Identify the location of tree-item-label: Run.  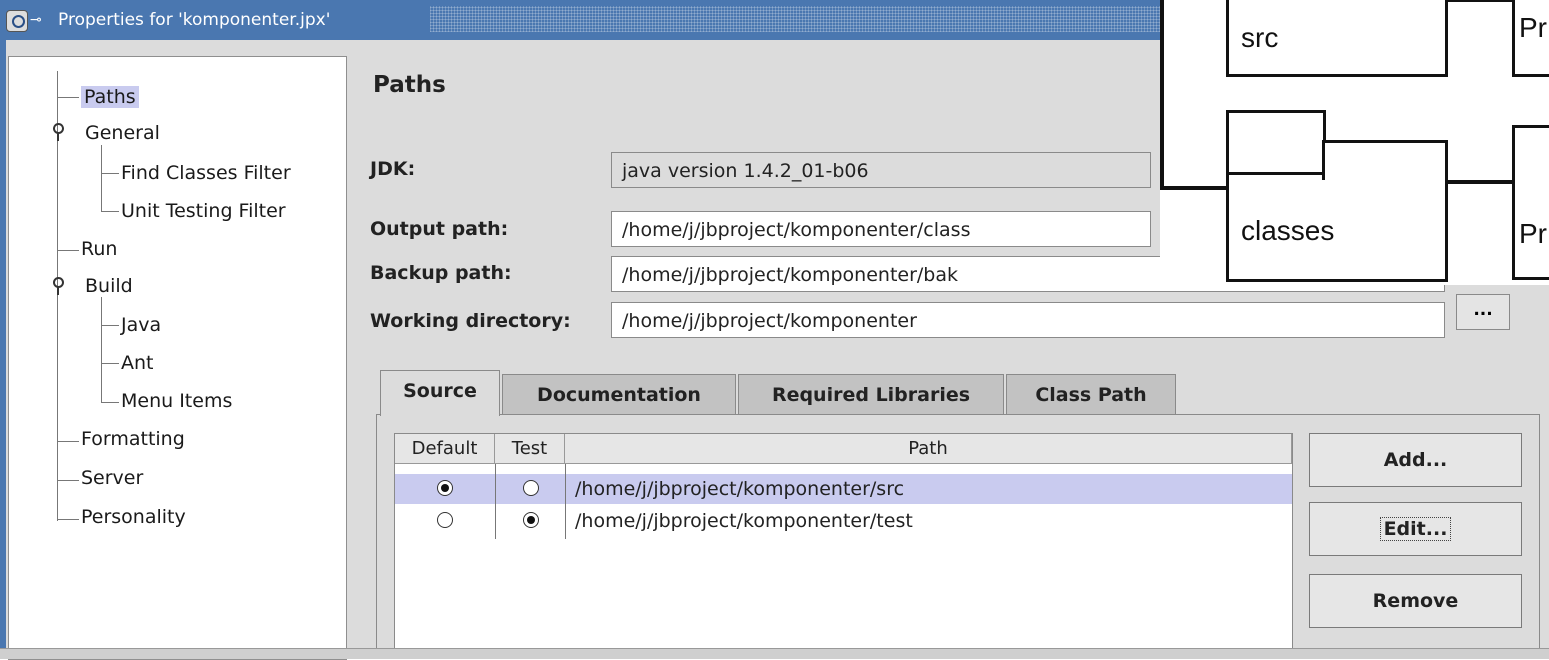
(99, 249).